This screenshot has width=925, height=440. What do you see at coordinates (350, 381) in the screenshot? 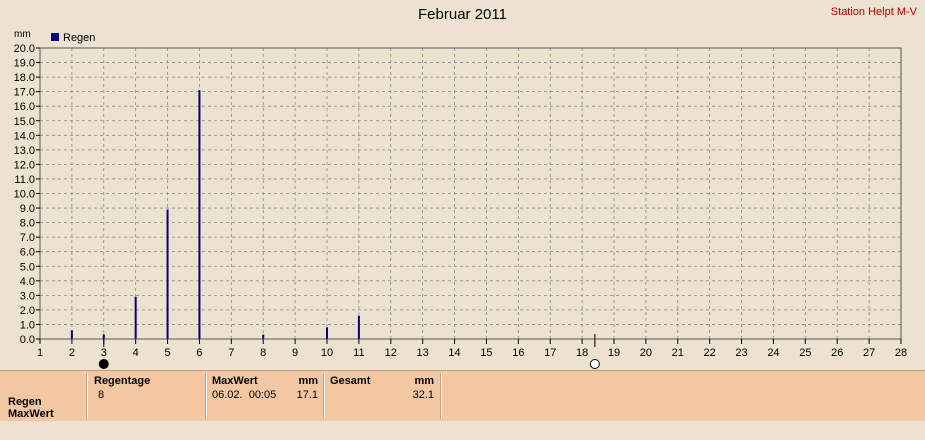
I see `gesamt-header: Gesamt` at bounding box center [350, 381].